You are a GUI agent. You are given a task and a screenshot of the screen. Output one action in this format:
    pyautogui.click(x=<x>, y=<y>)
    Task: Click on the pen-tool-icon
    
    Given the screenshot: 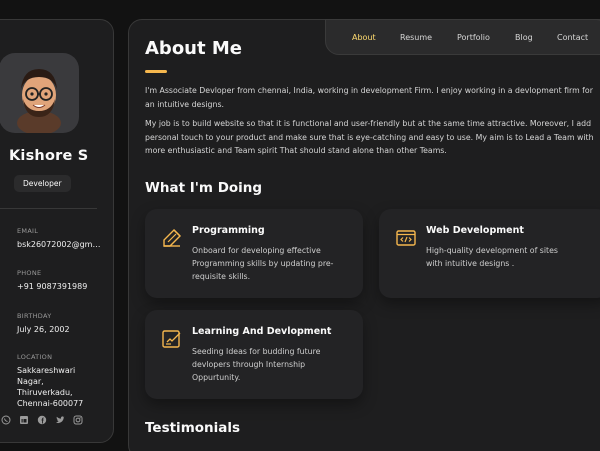 What is the action you would take?
    pyautogui.click(x=172, y=238)
    